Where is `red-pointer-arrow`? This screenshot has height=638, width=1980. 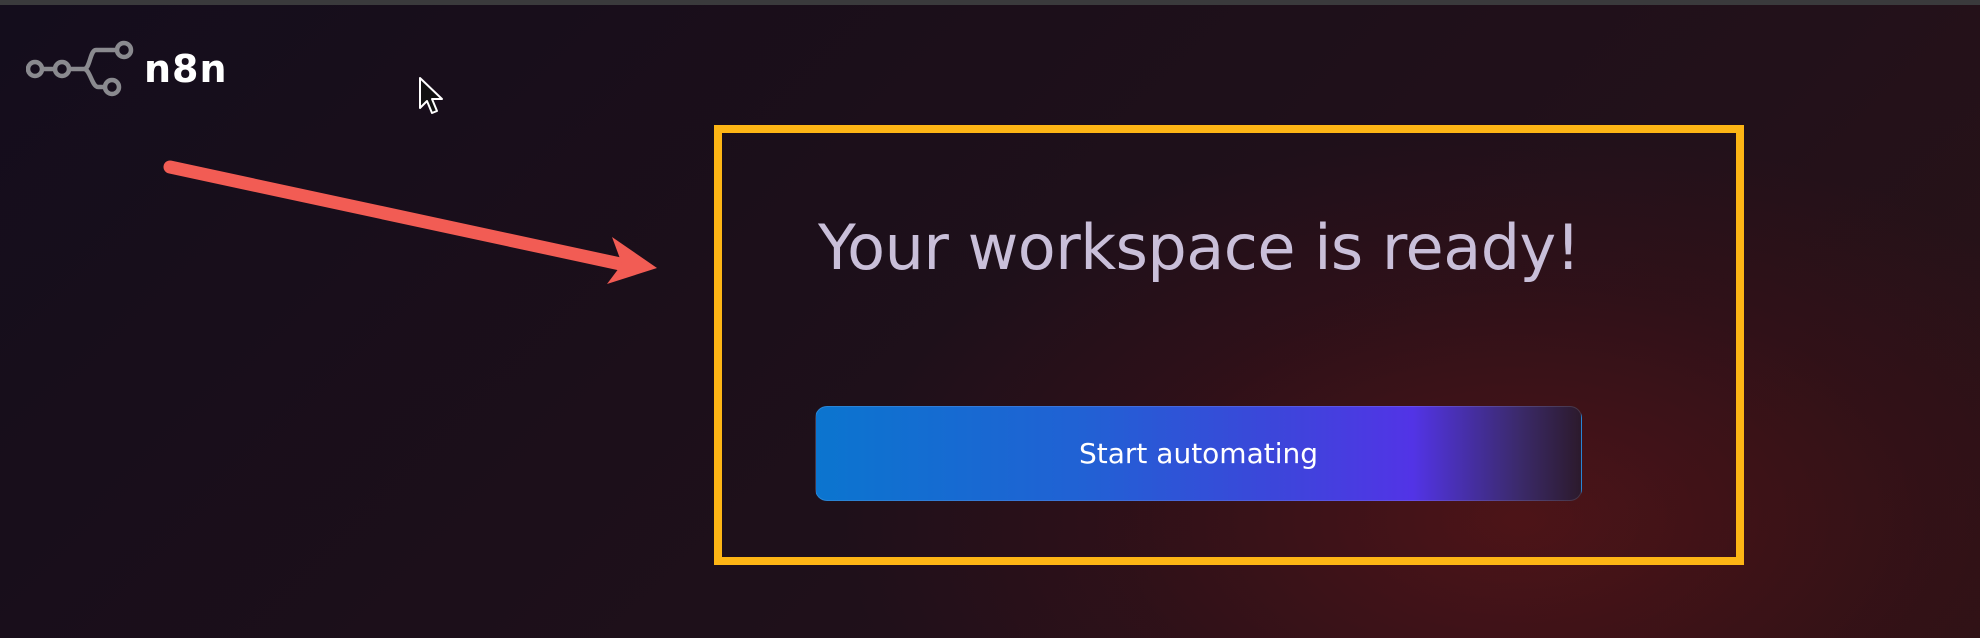
red-pointer-arrow is located at coordinates (410, 222).